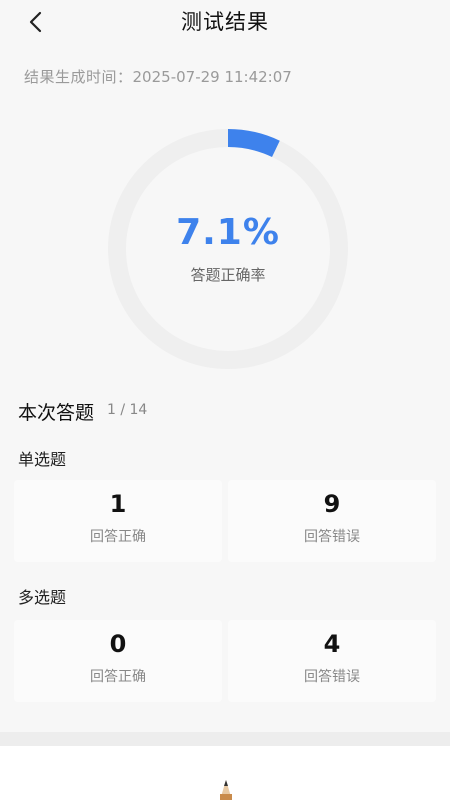 The height and width of the screenshot is (800, 450). What do you see at coordinates (118, 661) in the screenshot?
I see `multiple-correct-card: 0 回答正确` at bounding box center [118, 661].